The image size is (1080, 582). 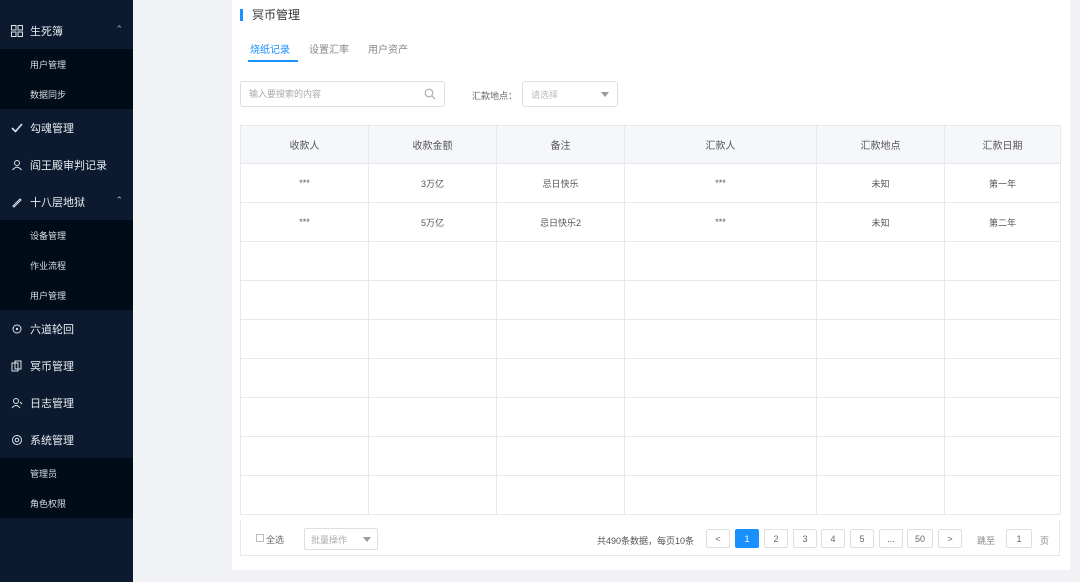 I want to click on table-row: *** 5万亿 忌日快乐2 *** 未知 第二年, so click(x=650, y=222).